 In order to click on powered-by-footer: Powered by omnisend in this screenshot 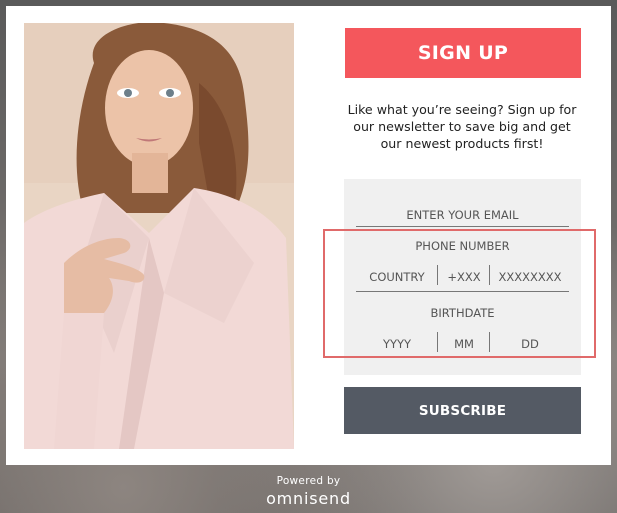, I will do `click(308, 489)`.